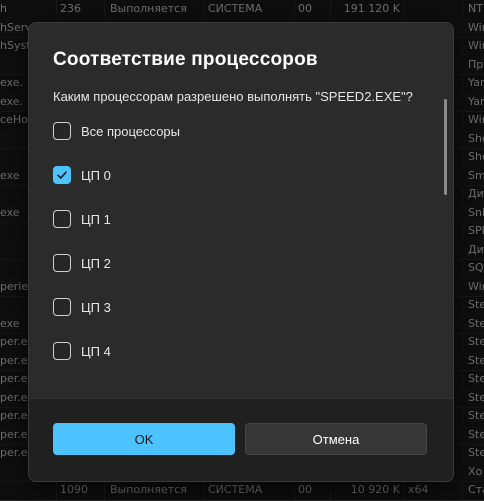 This screenshot has height=501, width=484. Describe the element at coordinates (241, 439) in the screenshot. I see `dialog-footer: OK Отмена` at that location.